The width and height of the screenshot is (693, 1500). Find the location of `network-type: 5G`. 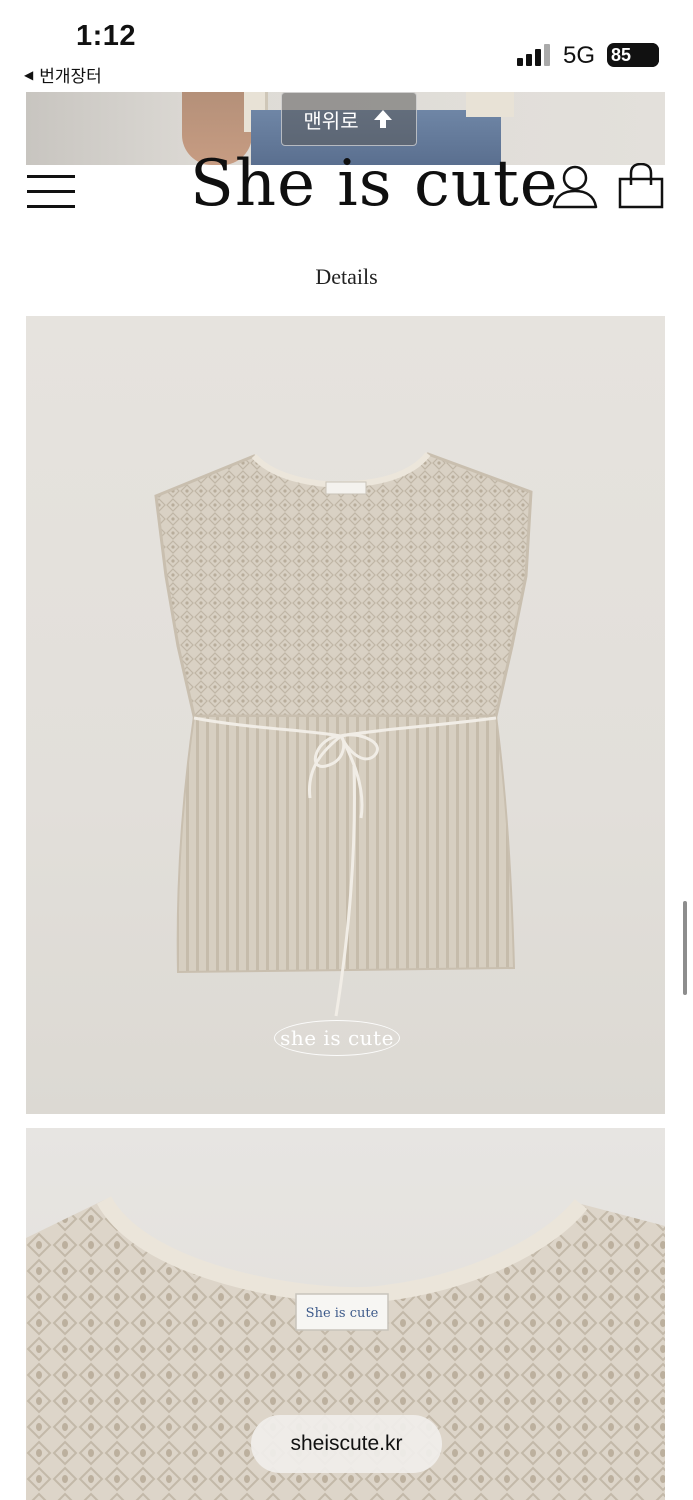

network-type: 5G is located at coordinates (579, 55).